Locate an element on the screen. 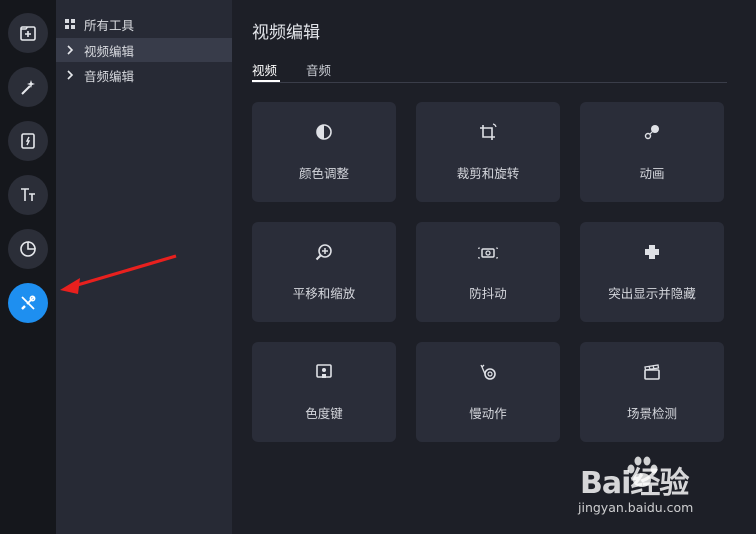 The height and width of the screenshot is (534, 756). tool-label: 平移和缩放 is located at coordinates (324, 293).